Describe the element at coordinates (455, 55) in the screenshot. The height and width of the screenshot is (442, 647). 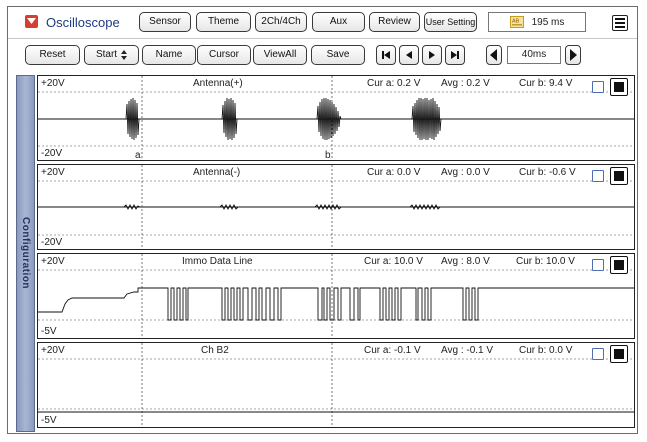
I see `skip-to-end-icon` at that location.